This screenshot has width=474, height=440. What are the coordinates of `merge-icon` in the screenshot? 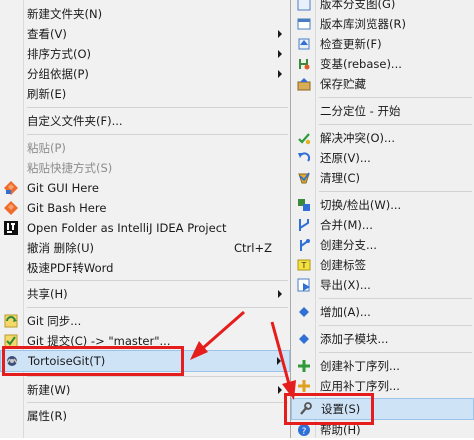 It's located at (304, 225).